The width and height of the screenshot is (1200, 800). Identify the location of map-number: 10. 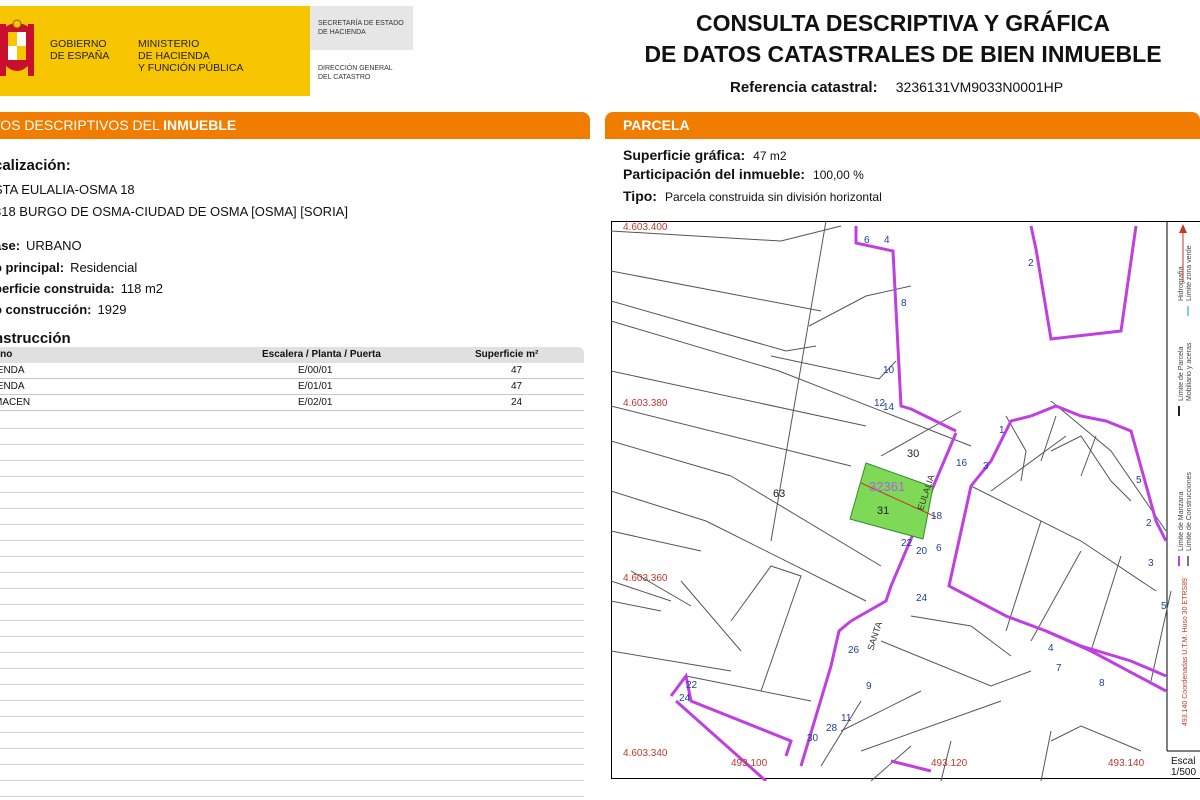
(889, 370).